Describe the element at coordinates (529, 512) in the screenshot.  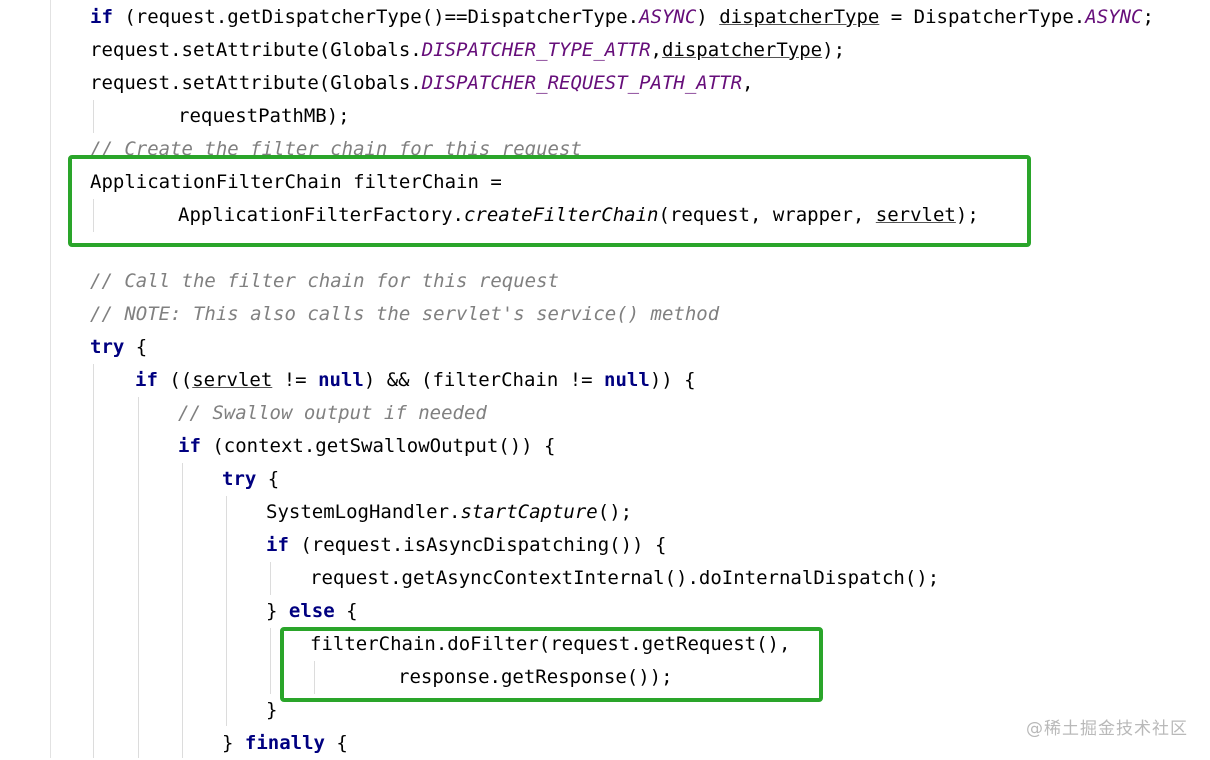
I see `method-start-capture: startCapture` at that location.